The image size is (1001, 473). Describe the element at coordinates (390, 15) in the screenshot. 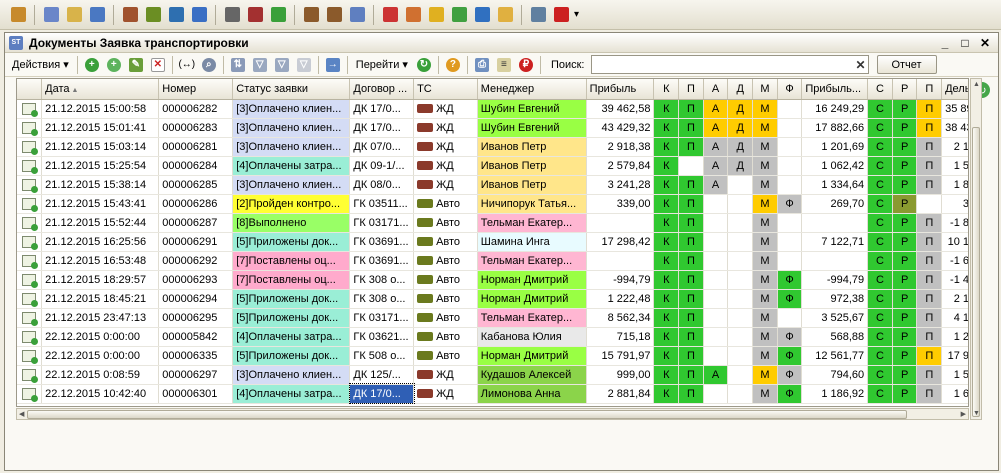

I see `avatar-icon` at that location.